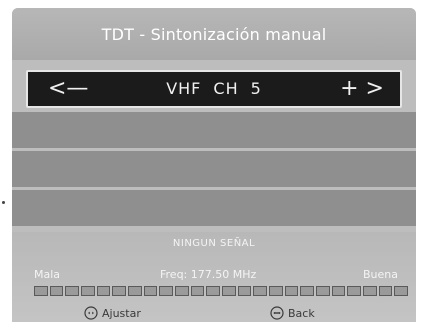  I want to click on left-right-remote-icon, so click(91, 313).